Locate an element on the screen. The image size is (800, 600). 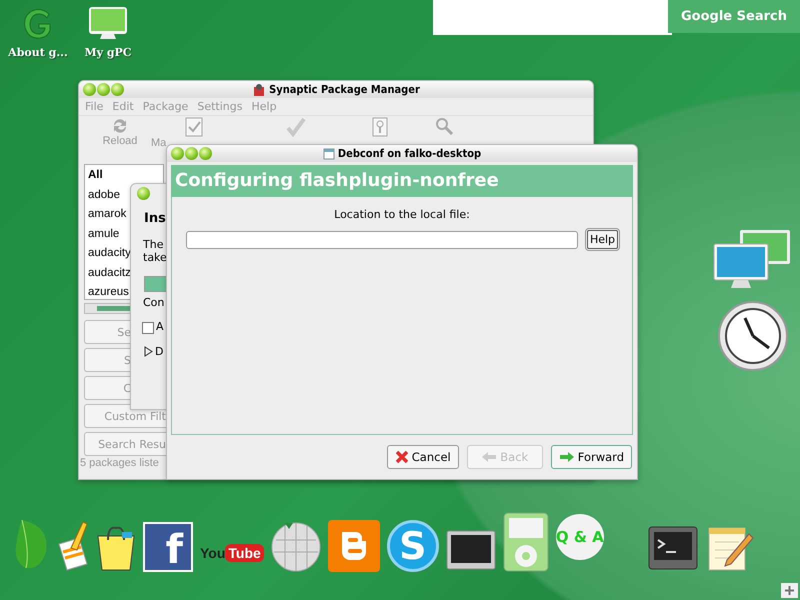
checklist-icon is located at coordinates (194, 127).